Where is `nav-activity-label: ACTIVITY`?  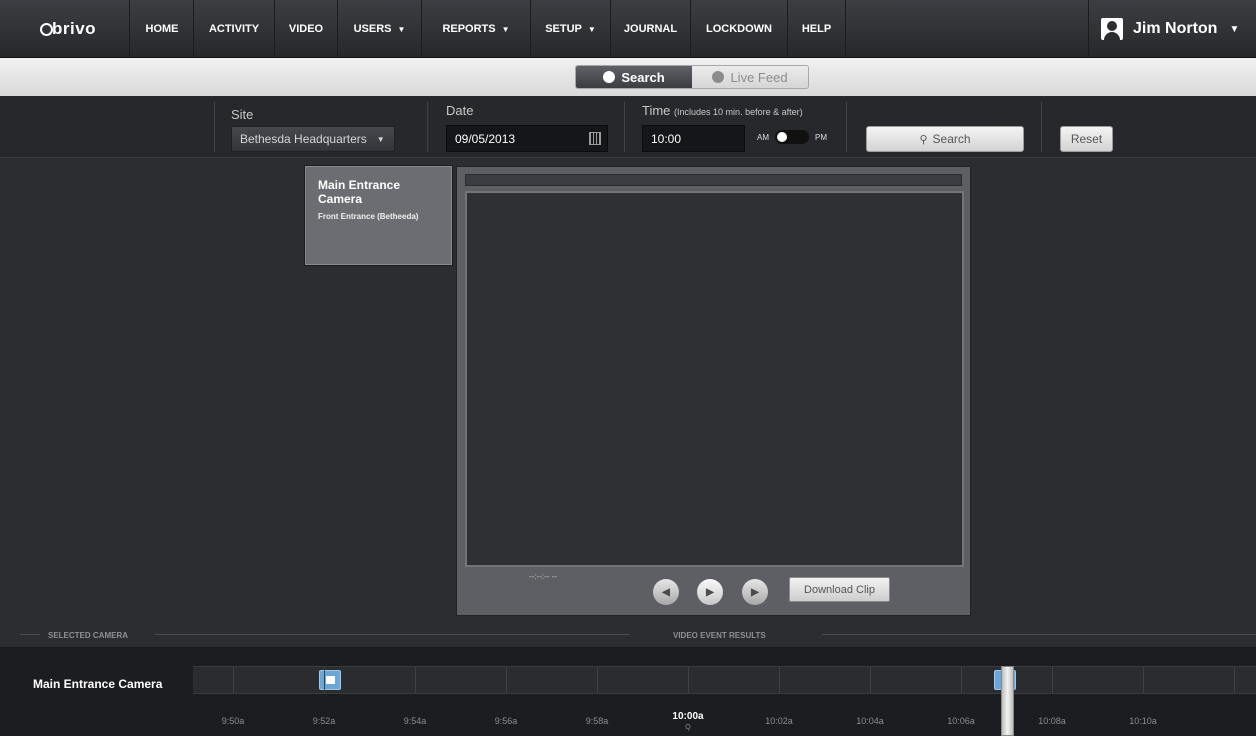
nav-activity-label: ACTIVITY is located at coordinates (234, 29).